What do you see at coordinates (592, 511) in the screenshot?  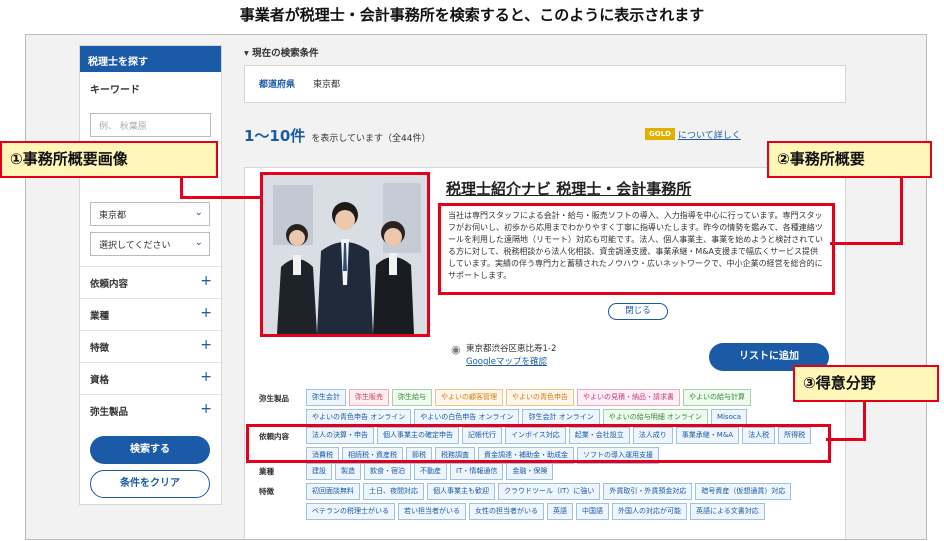 I see `tag-chip: 中国語` at bounding box center [592, 511].